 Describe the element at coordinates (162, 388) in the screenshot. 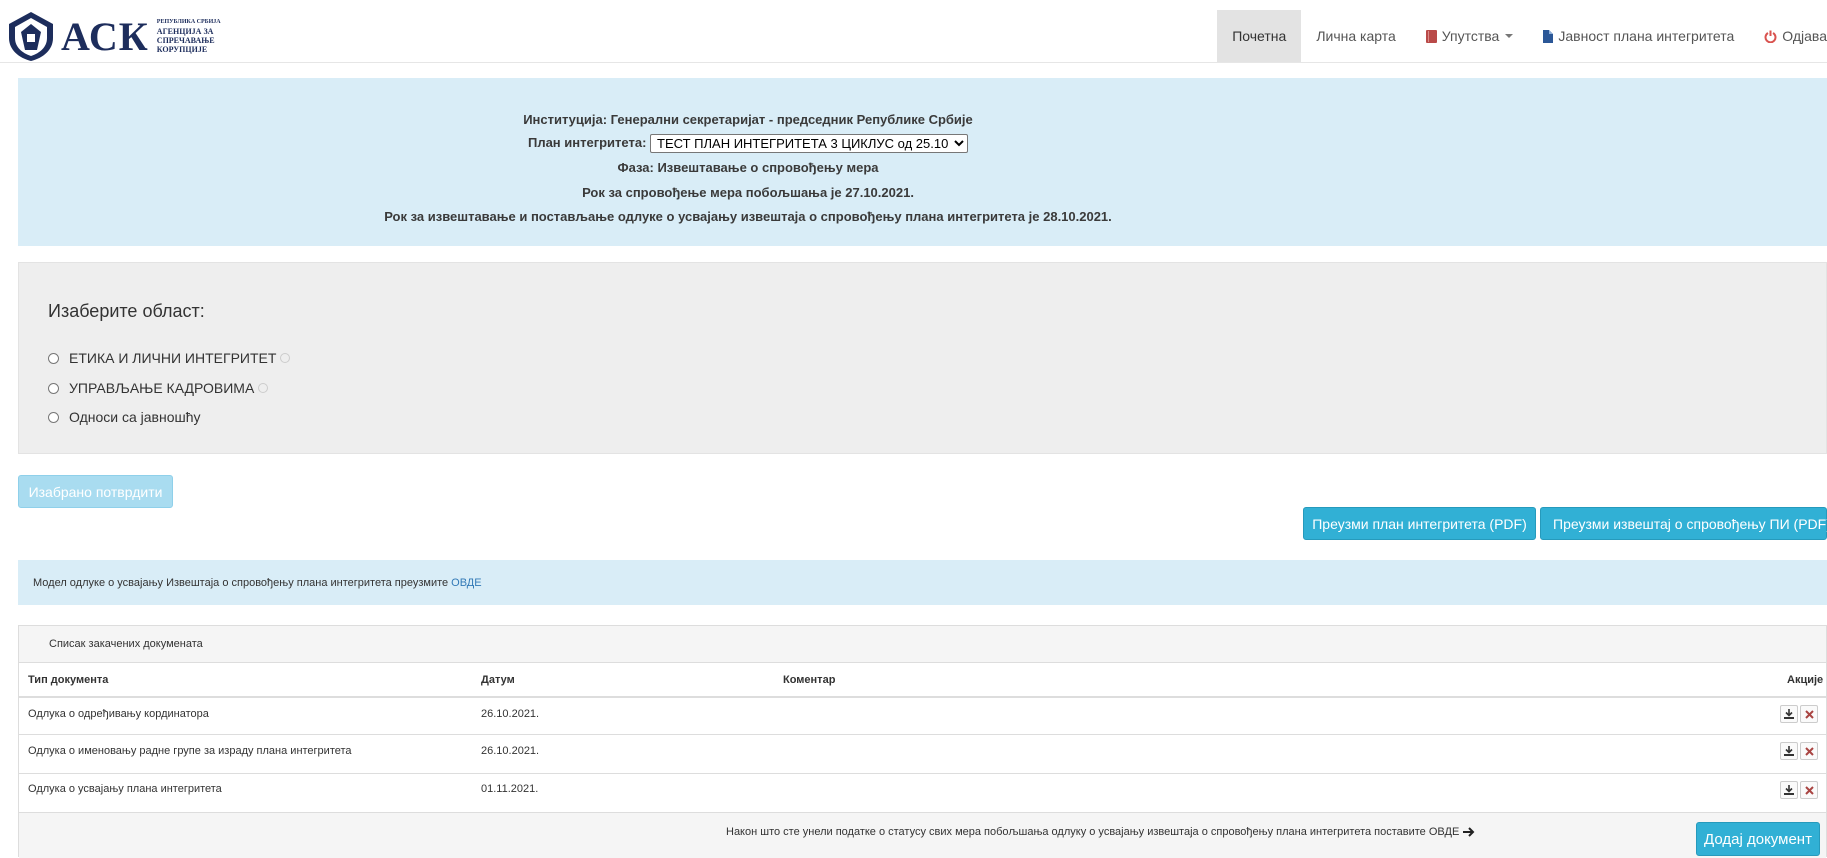

I see `area-option-label: УПРАВЉАЊЕ КАДРОВИМА` at that location.